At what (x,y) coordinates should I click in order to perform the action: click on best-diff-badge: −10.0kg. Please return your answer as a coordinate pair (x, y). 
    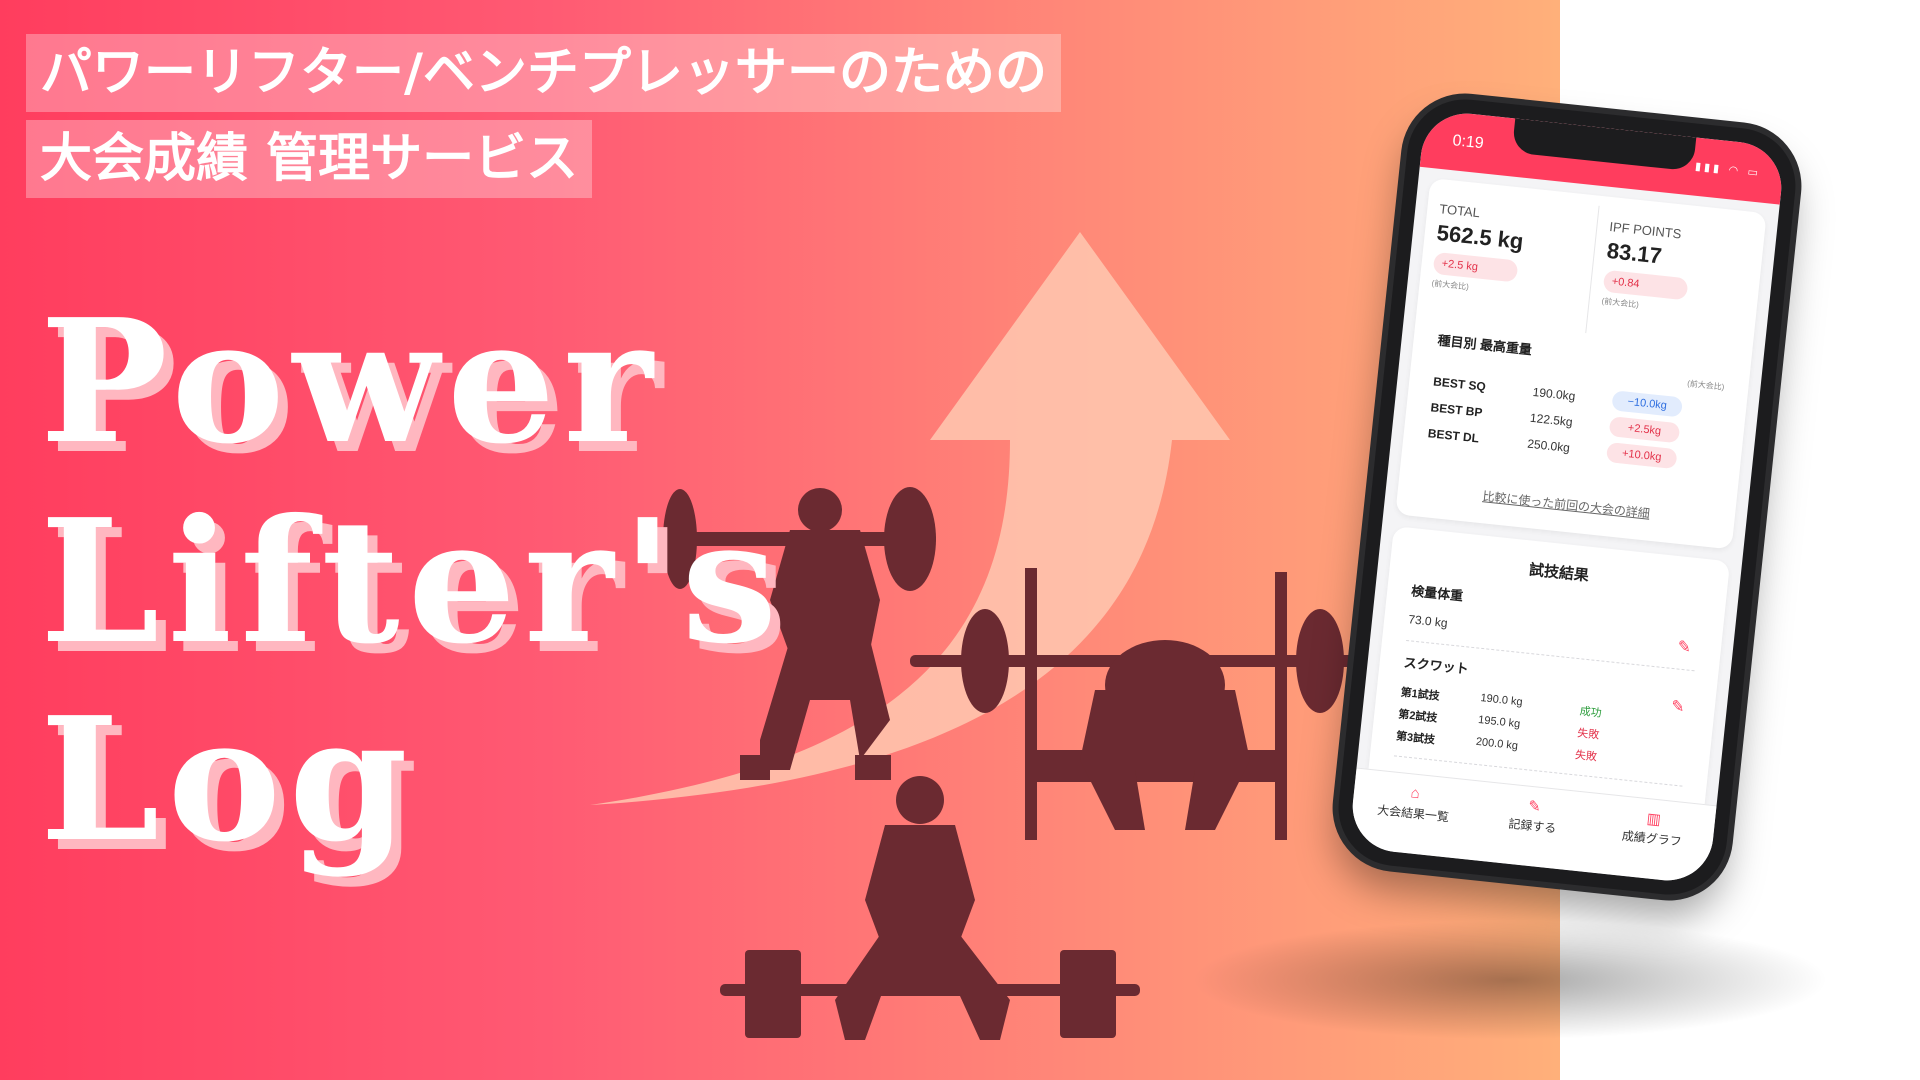
    Looking at the image, I should click on (1647, 404).